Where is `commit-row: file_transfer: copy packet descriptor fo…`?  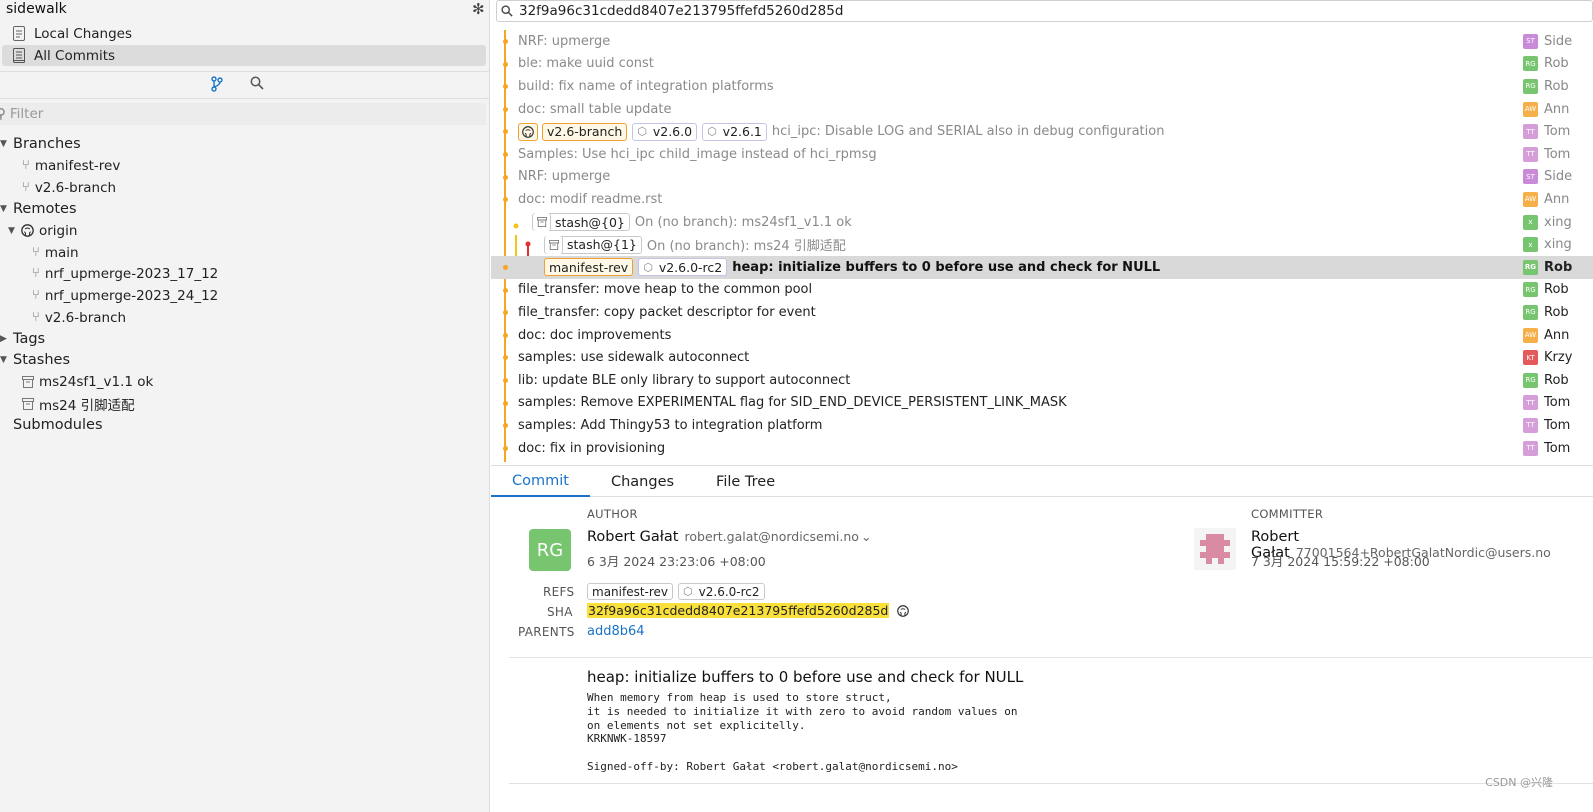
commit-row: file_transfer: copy packet descriptor fo… is located at coordinates (1042, 312).